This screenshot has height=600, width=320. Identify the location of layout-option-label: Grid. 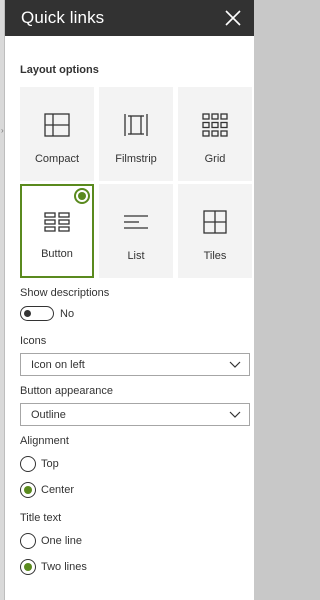
(215, 159).